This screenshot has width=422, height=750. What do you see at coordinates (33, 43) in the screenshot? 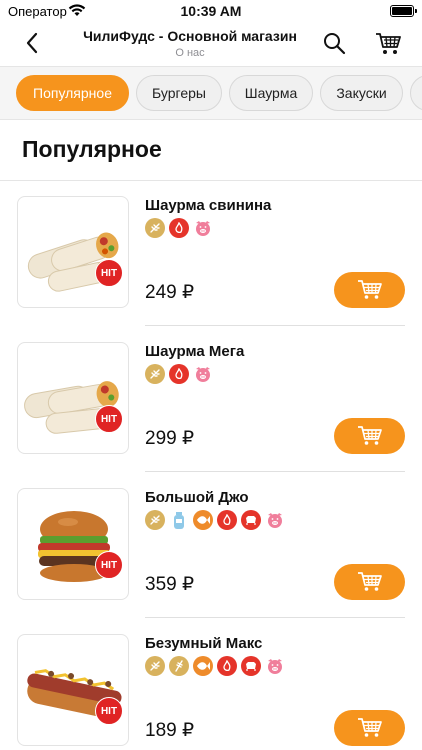
I see `back-chevron-icon` at bounding box center [33, 43].